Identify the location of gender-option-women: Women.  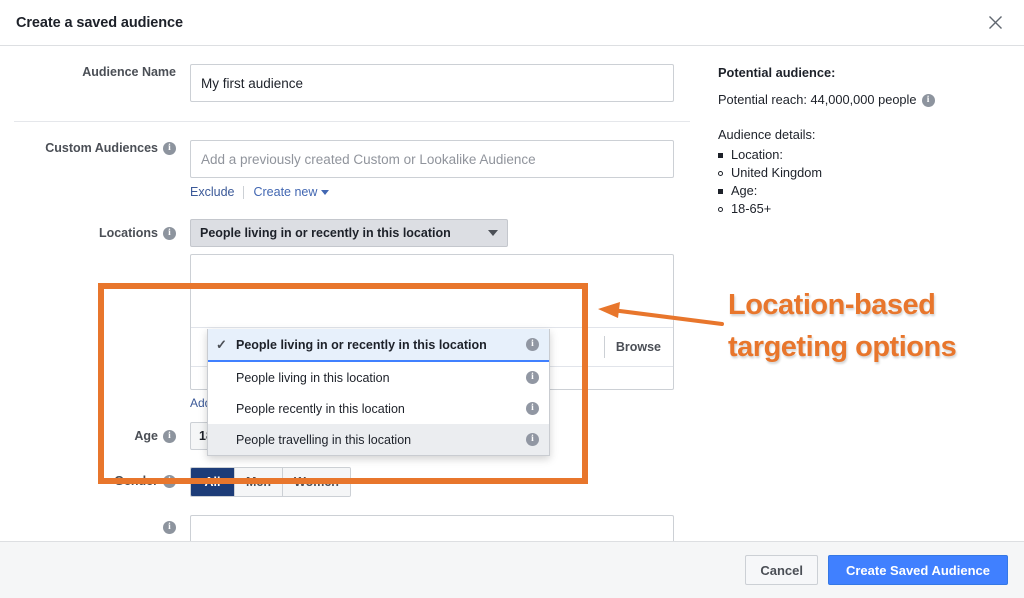
(316, 482).